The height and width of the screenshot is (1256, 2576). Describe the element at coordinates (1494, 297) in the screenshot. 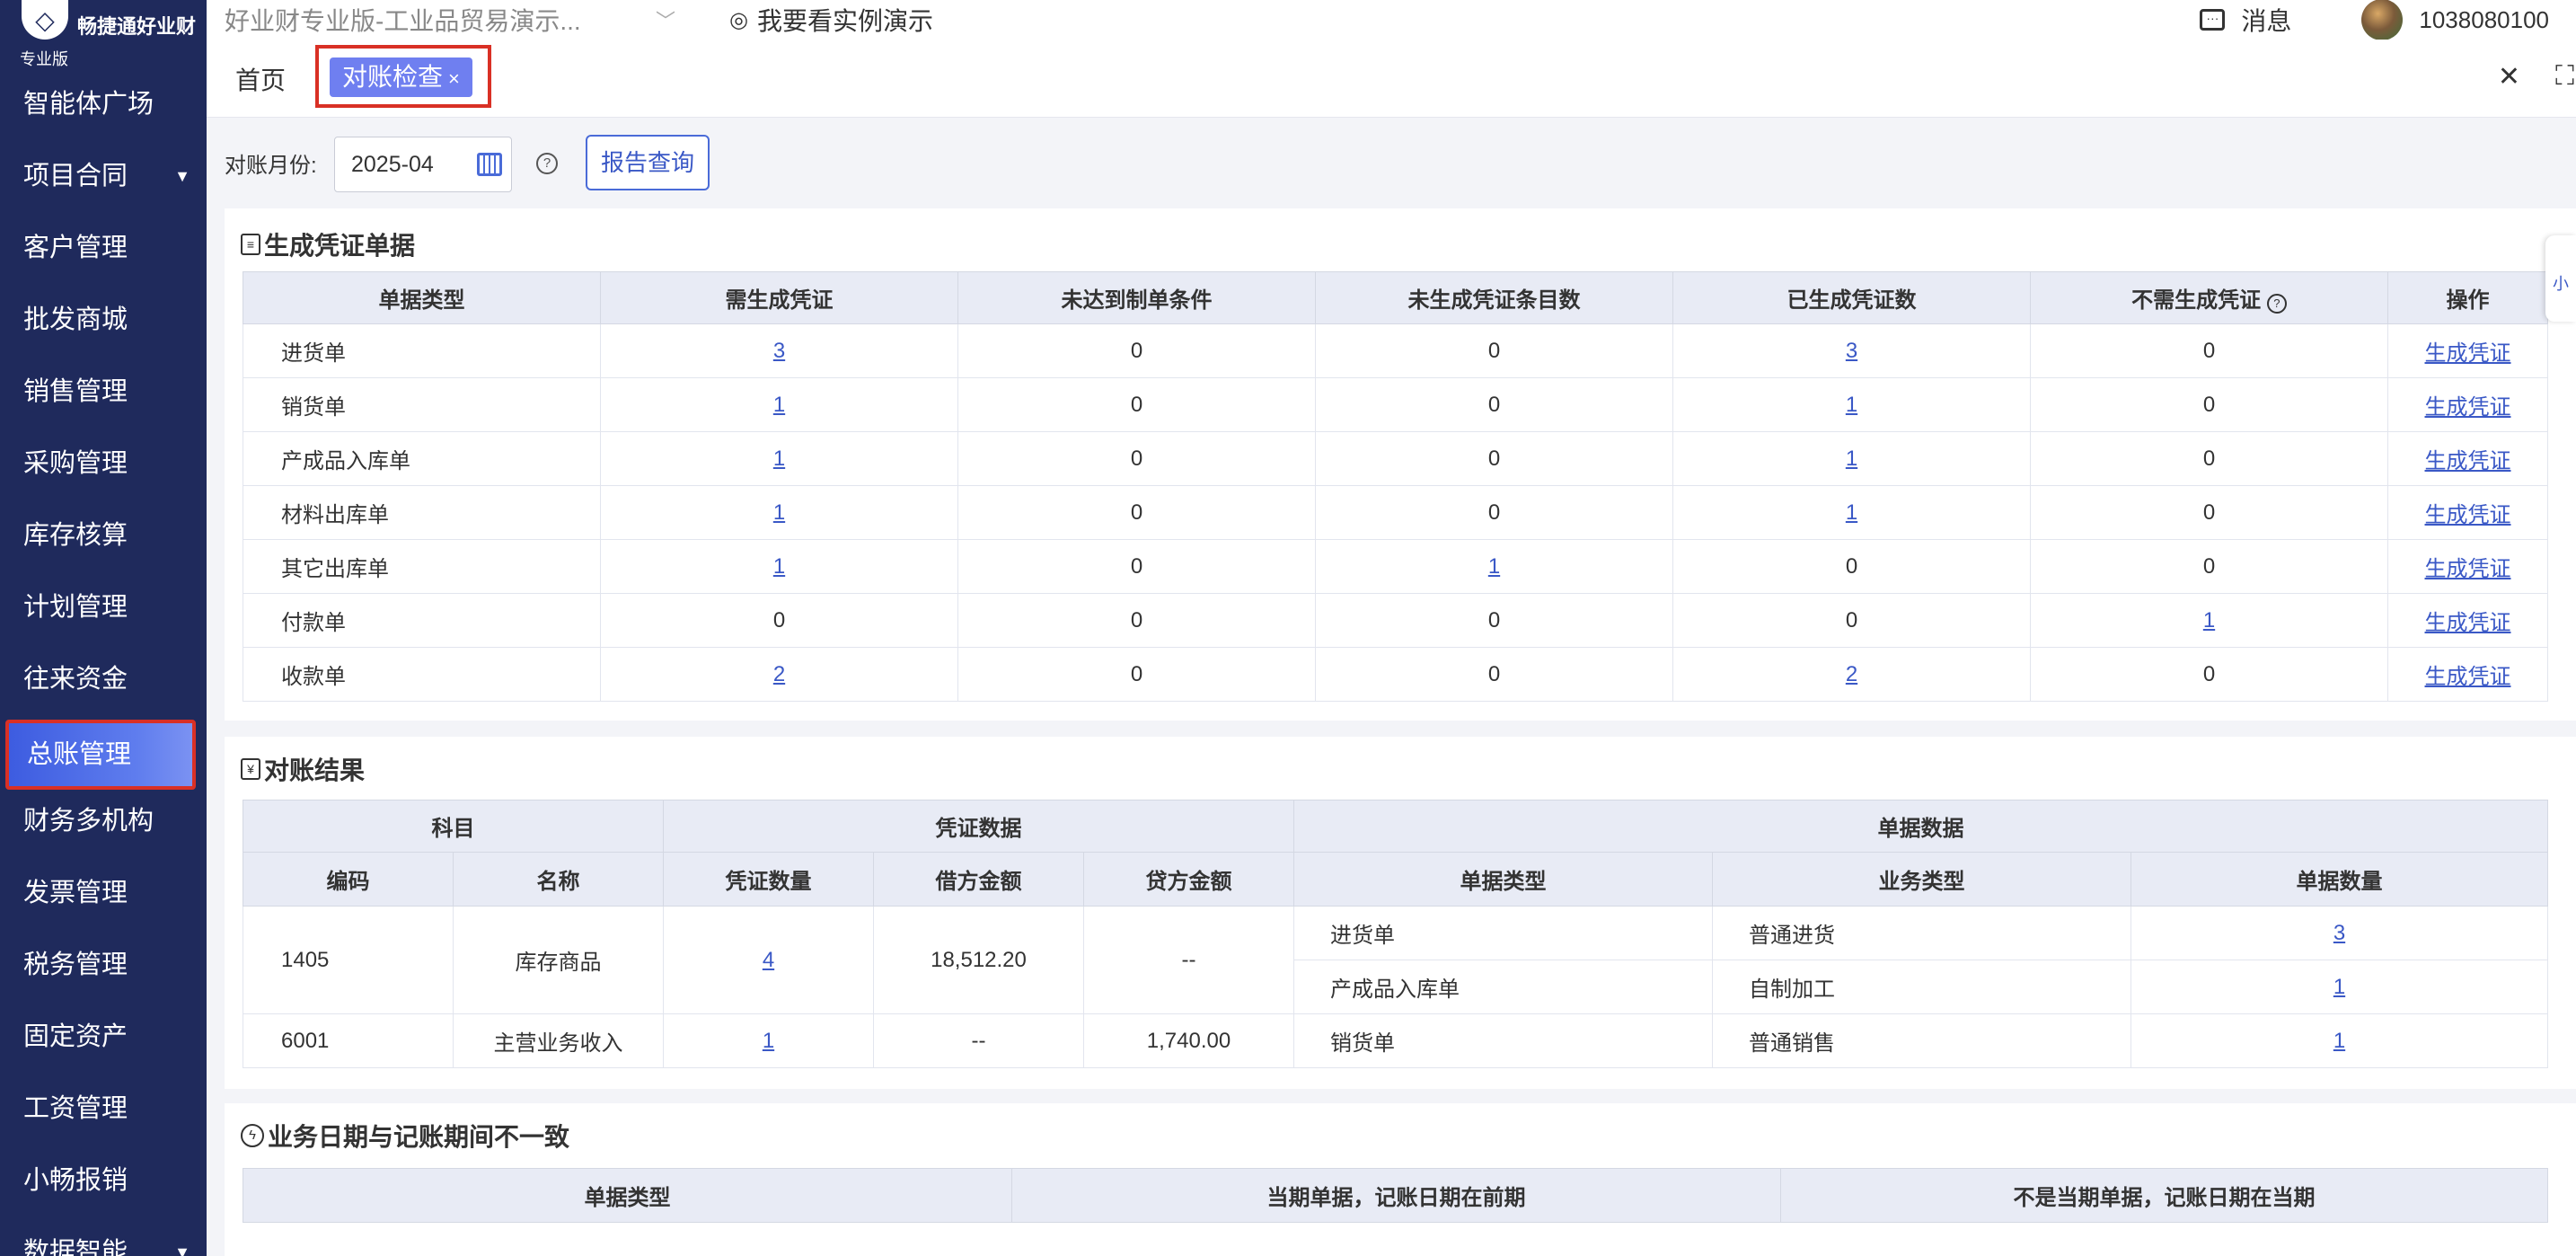

I see `col-header: 未生成凭证条目数` at that location.